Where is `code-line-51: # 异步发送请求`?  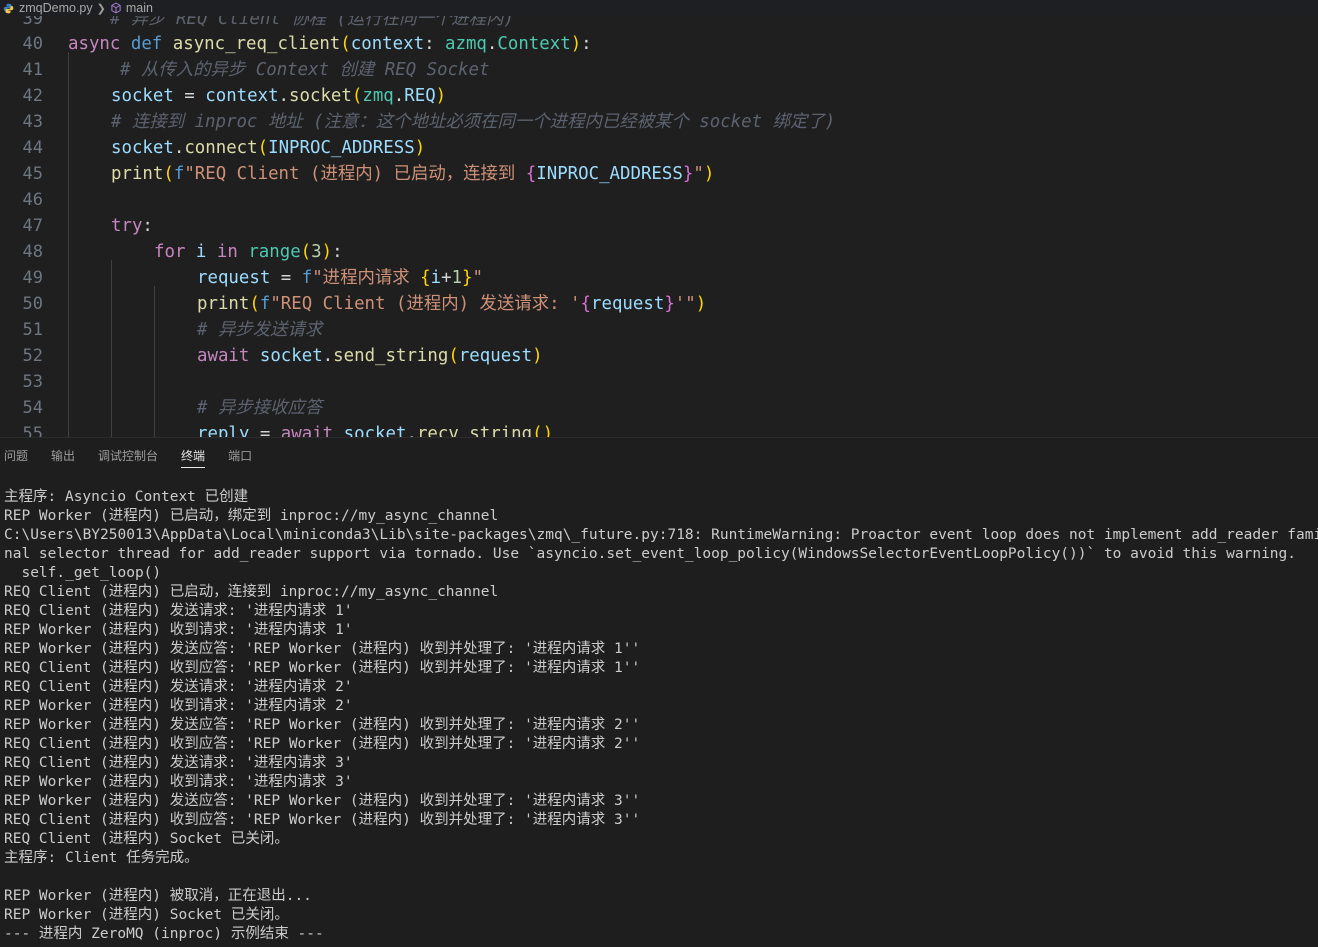
code-line-51: # 异步发送请求 is located at coordinates (259, 330).